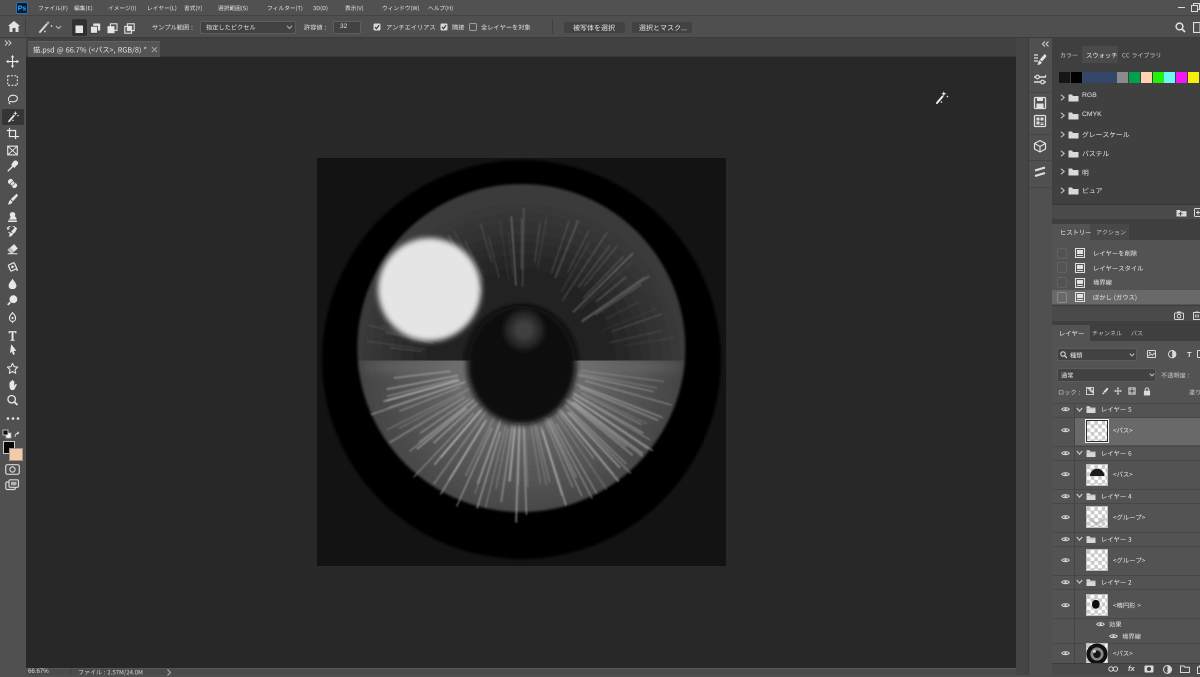 The image size is (1200, 677). What do you see at coordinates (22, 9) in the screenshot?
I see `svg-text: Ps` at bounding box center [22, 9].